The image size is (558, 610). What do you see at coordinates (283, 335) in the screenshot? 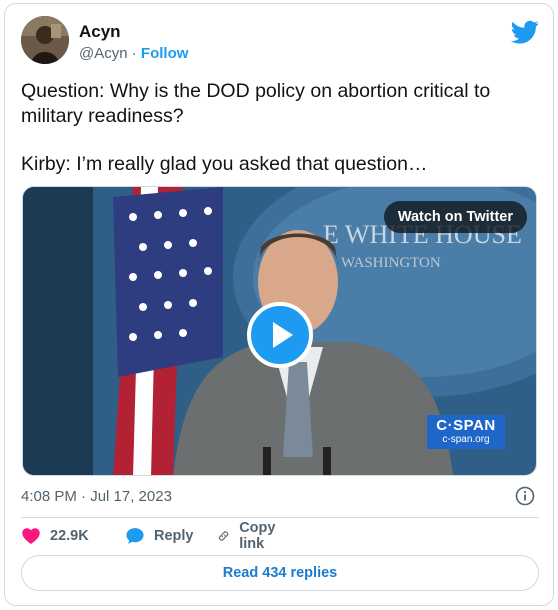
I see `play-icon` at bounding box center [283, 335].